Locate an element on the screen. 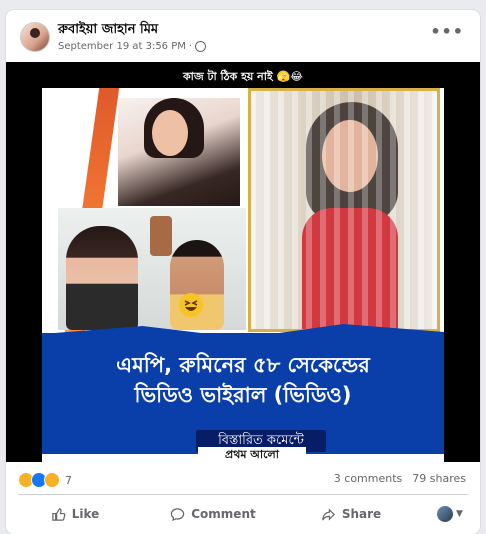 Image resolution: width=486 pixels, height=534 pixels. action-bar: Like Comment Share ▼ is located at coordinates (243, 514).